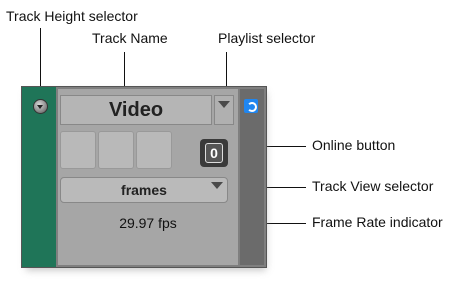 This screenshot has height=297, width=468. I want to click on online-button: 0, so click(214, 153).